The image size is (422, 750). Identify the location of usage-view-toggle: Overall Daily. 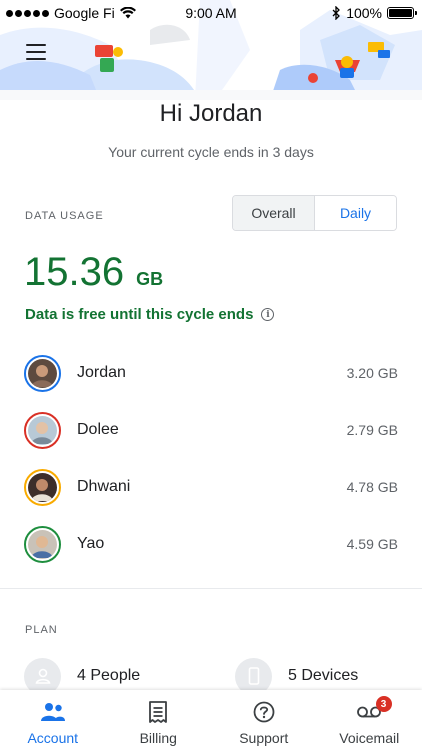
(314, 213).